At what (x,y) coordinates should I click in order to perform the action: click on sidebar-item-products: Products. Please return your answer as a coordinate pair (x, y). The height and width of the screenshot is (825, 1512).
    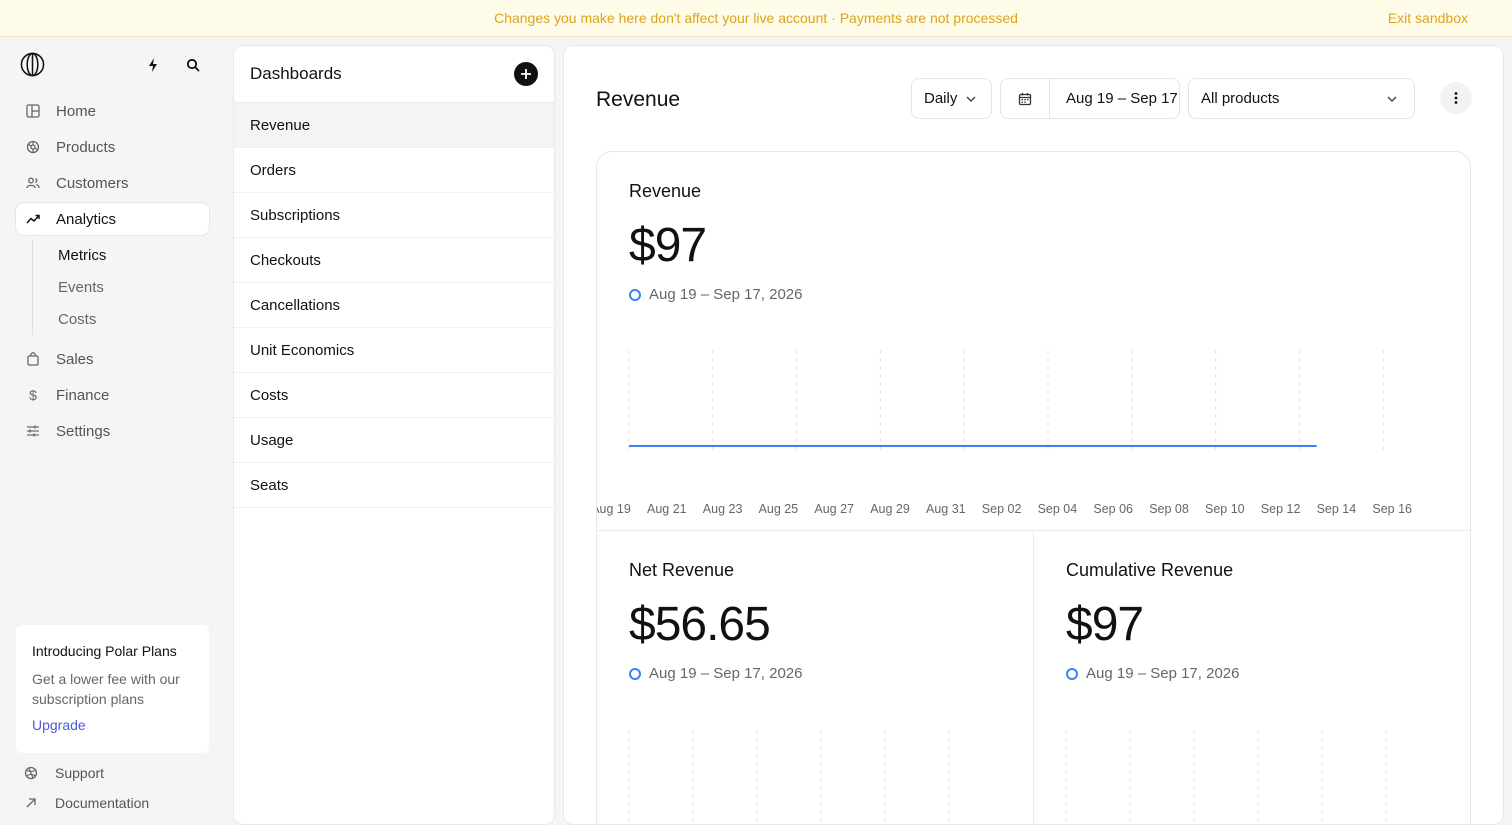
    Looking at the image, I should click on (112, 147).